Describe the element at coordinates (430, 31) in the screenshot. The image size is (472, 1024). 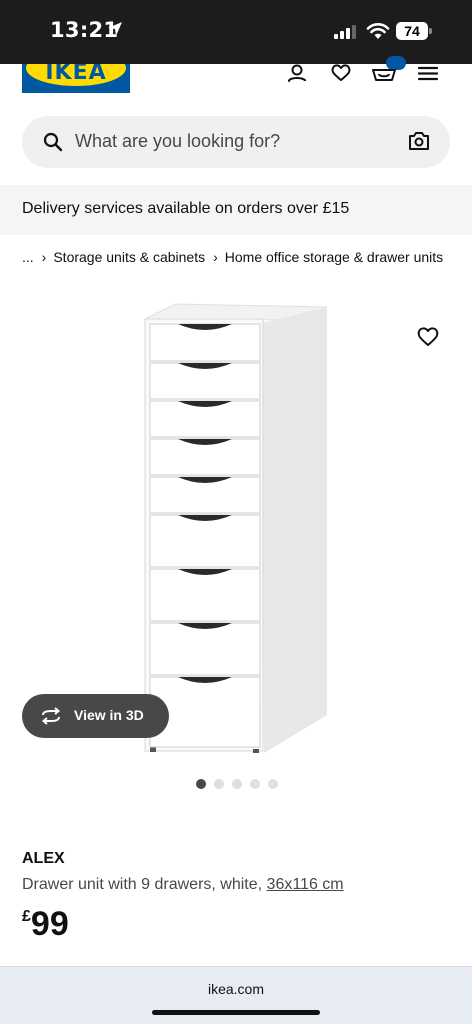
I see `battery-tip` at that location.